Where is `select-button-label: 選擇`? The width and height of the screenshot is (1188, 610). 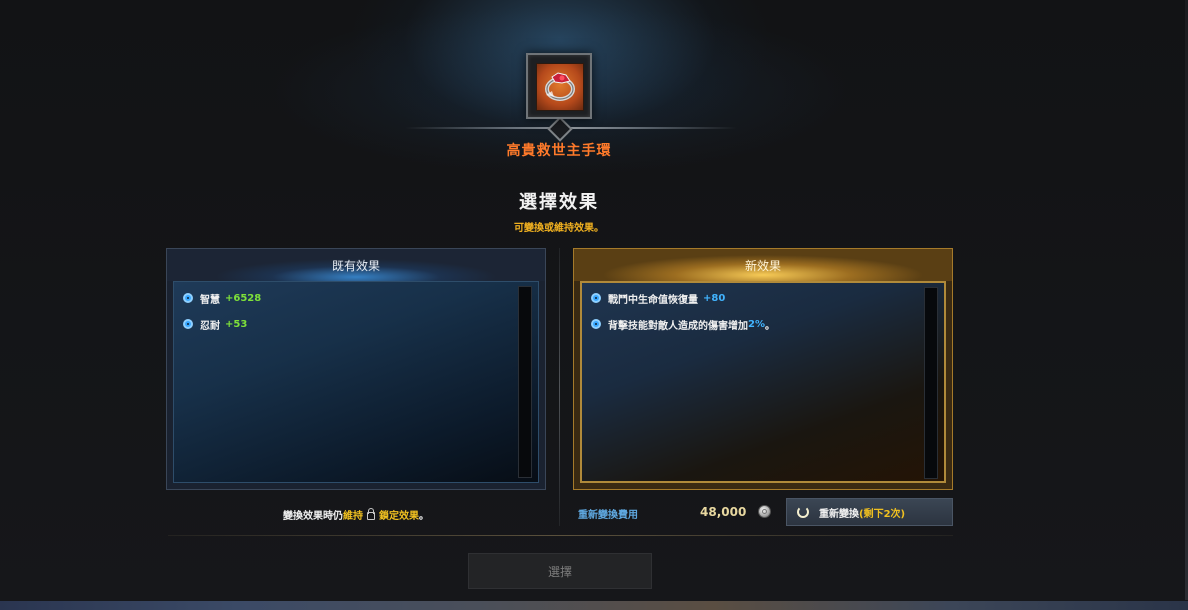
select-button-label: 選擇 is located at coordinates (559, 571).